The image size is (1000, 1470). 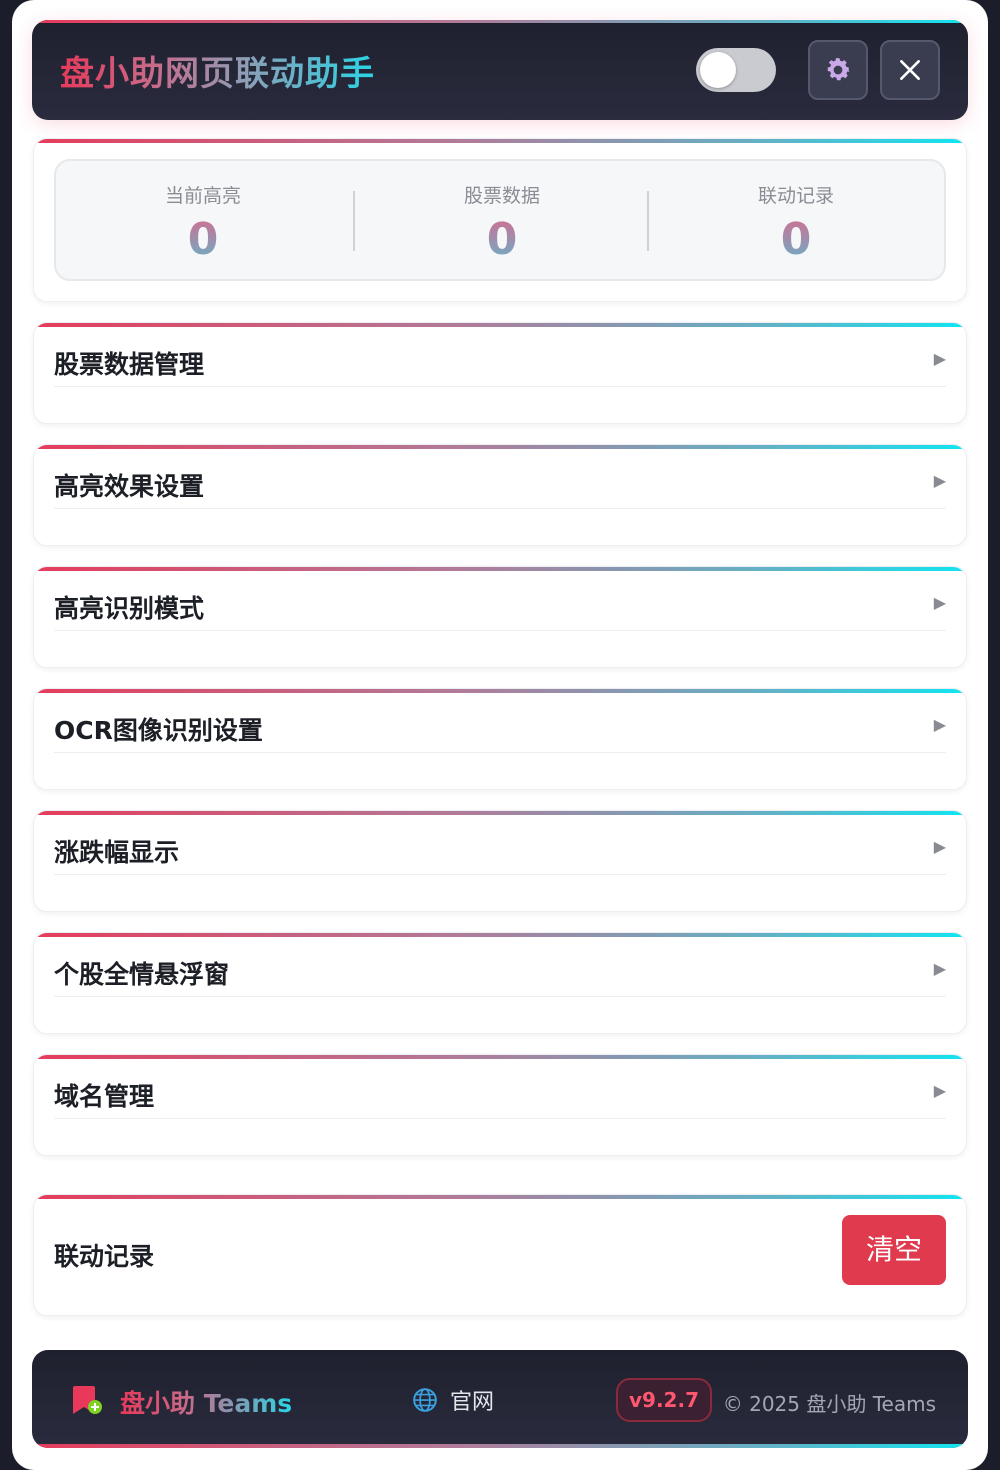 What do you see at coordinates (500, 1399) in the screenshot?
I see `footer: 盘小助 Teams 官网 v9.2.7 © 2025 盘小助 Teams` at bounding box center [500, 1399].